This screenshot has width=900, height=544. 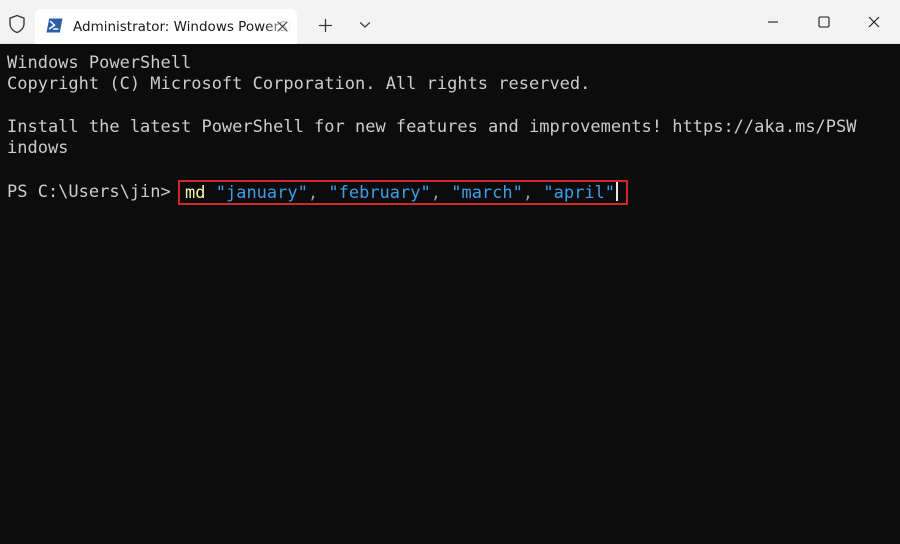 What do you see at coordinates (38, 148) in the screenshot?
I see `install-notice-wrap: indows` at bounding box center [38, 148].